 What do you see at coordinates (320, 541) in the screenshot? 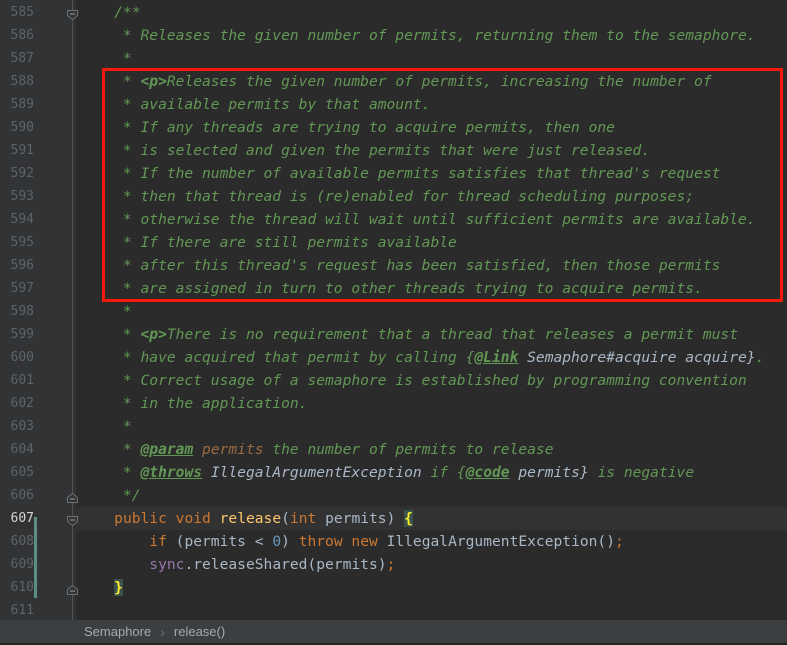
I see `code-token: throw` at bounding box center [320, 541].